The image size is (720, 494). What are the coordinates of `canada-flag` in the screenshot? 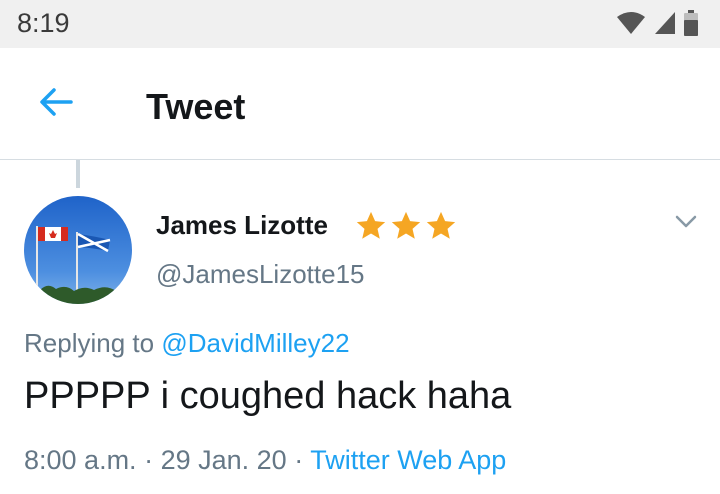 It's located at (53, 234).